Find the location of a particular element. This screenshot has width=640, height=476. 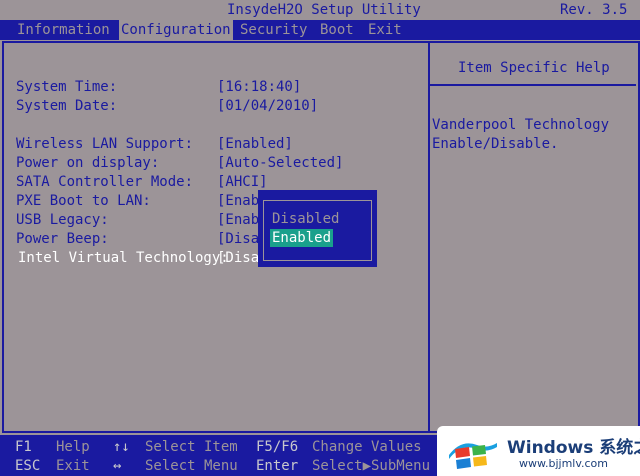

app-title: InsydeH2O Setup Utility is located at coordinates (324, 10).